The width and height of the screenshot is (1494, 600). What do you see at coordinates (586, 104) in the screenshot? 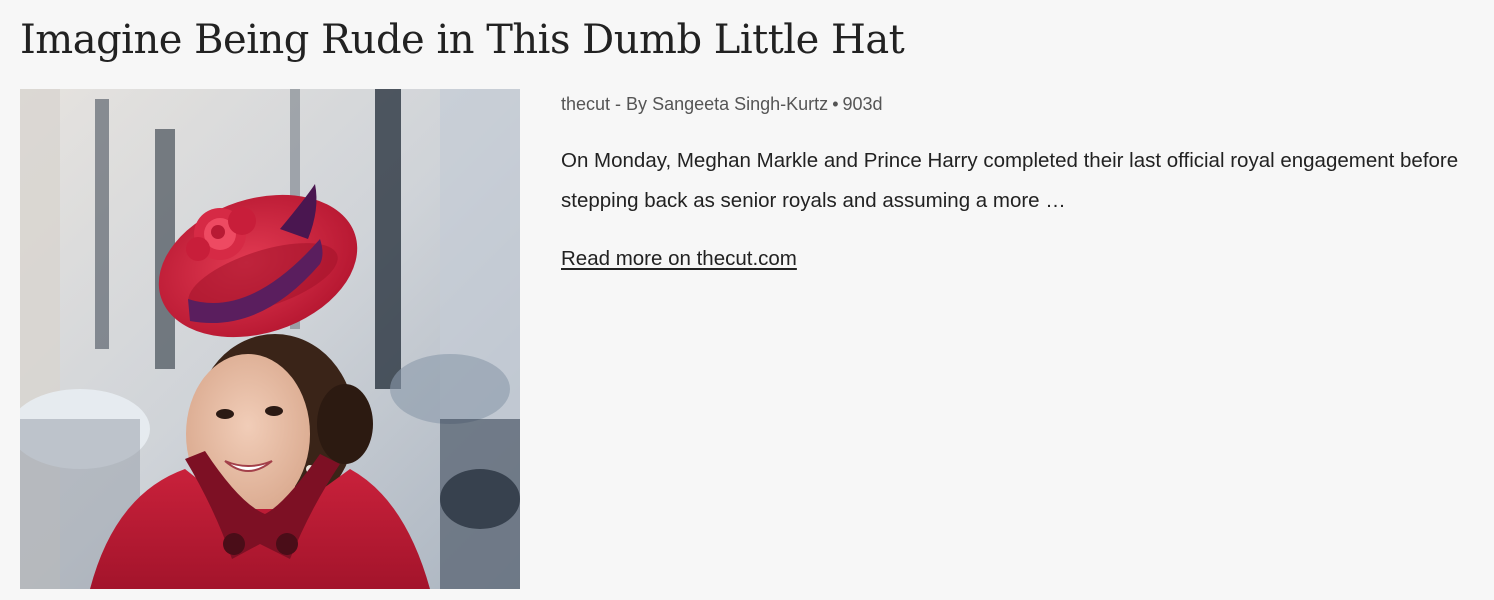
I see `source-name: thecut` at bounding box center [586, 104].